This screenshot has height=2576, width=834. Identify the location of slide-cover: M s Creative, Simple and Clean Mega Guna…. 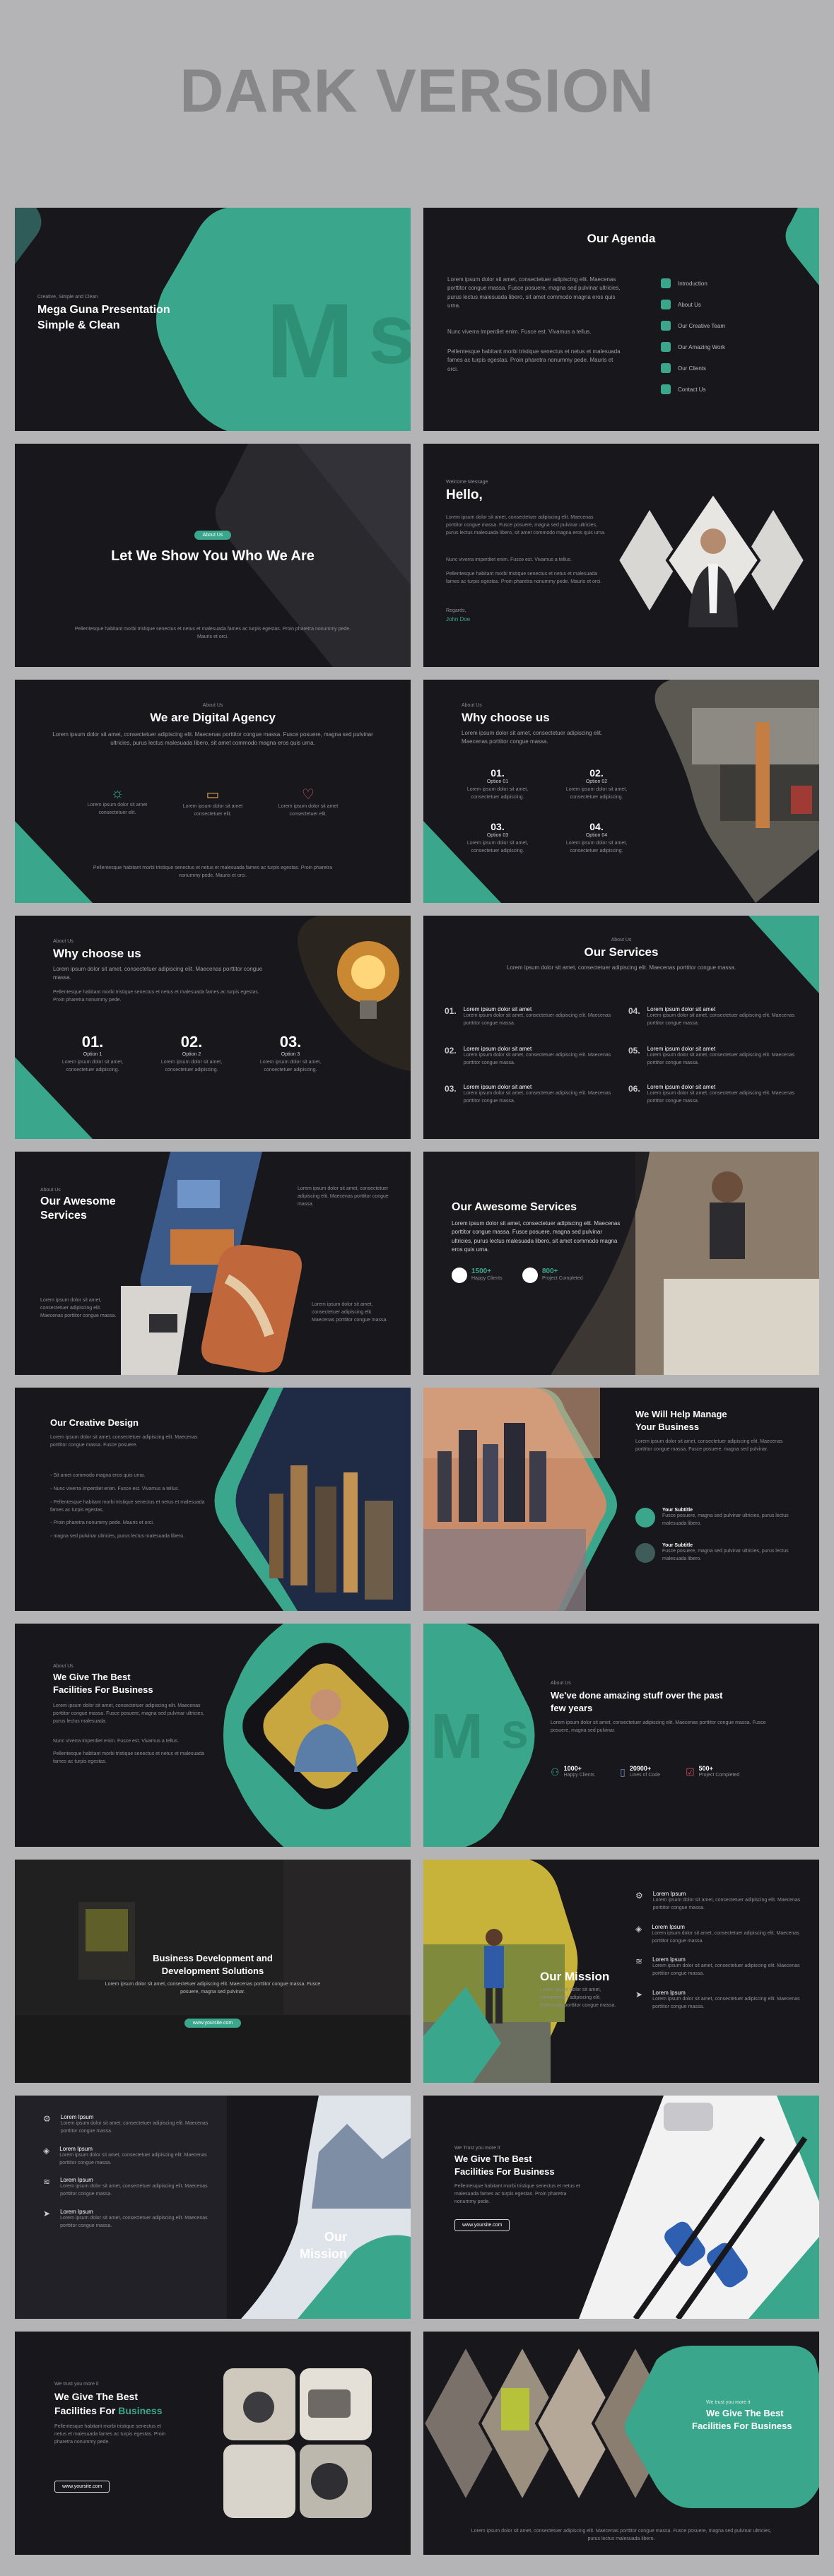
(213, 319).